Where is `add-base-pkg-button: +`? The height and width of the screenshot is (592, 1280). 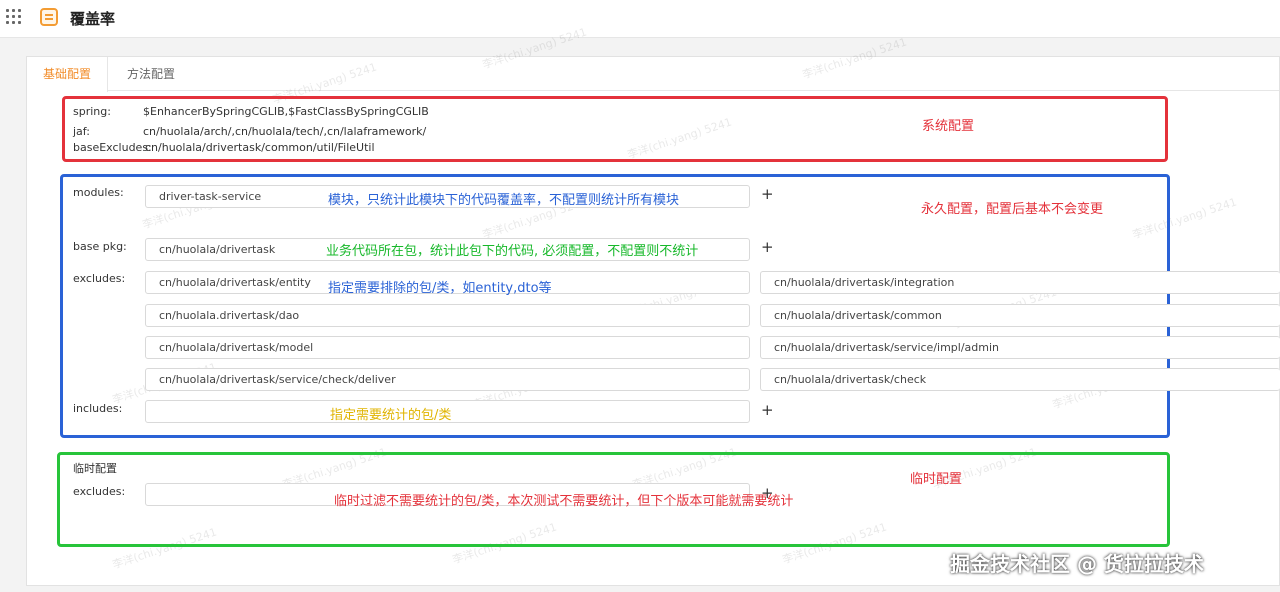 add-base-pkg-button: + is located at coordinates (767, 247).